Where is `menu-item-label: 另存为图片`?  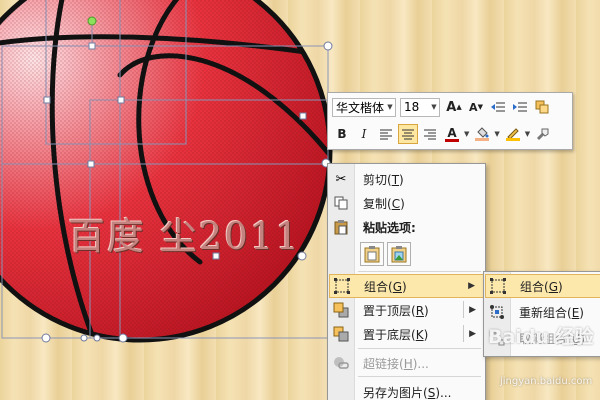 menu-item-label: 另存为图片 is located at coordinates (393, 392).